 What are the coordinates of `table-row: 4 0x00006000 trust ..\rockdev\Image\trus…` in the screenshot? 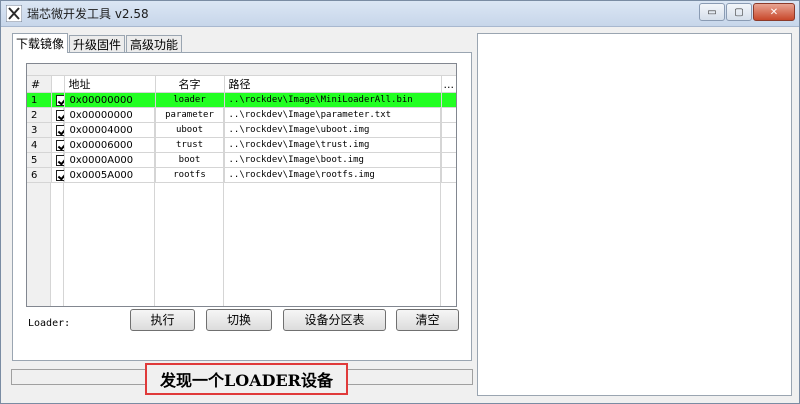 It's located at (241, 145).